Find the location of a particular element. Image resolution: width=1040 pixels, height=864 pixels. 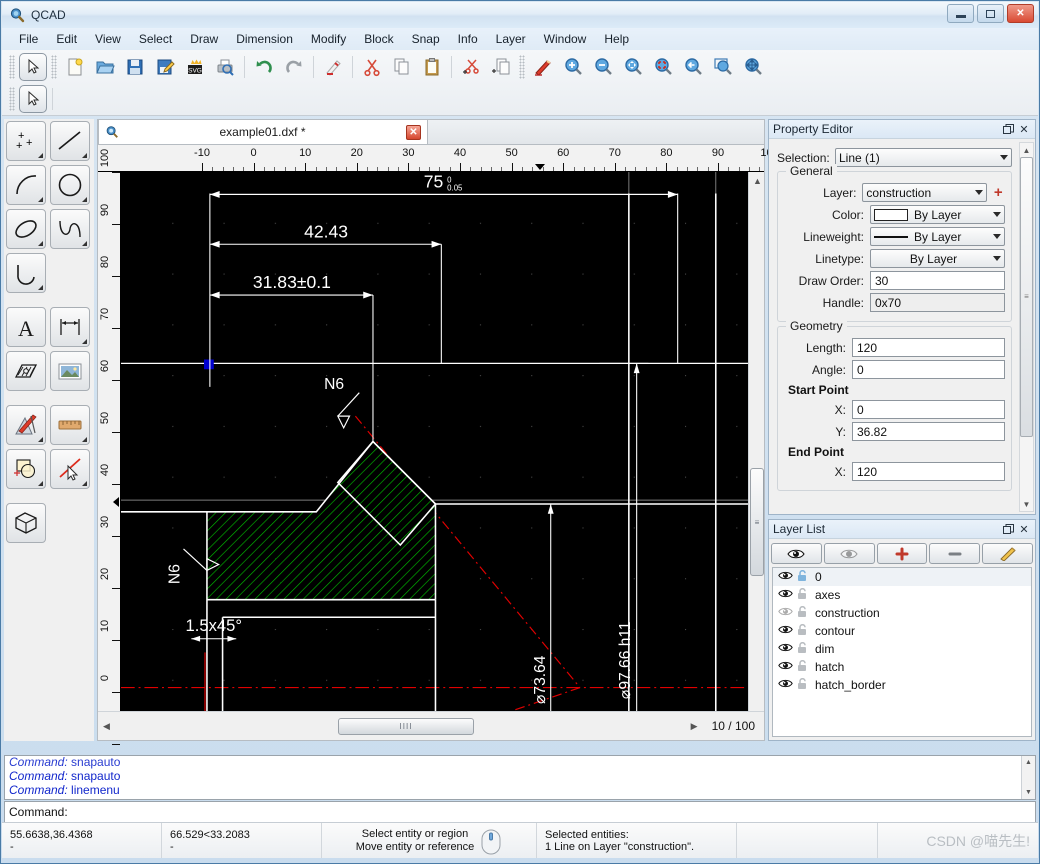

horizontal-scroll-thumb: IIII is located at coordinates (406, 726).